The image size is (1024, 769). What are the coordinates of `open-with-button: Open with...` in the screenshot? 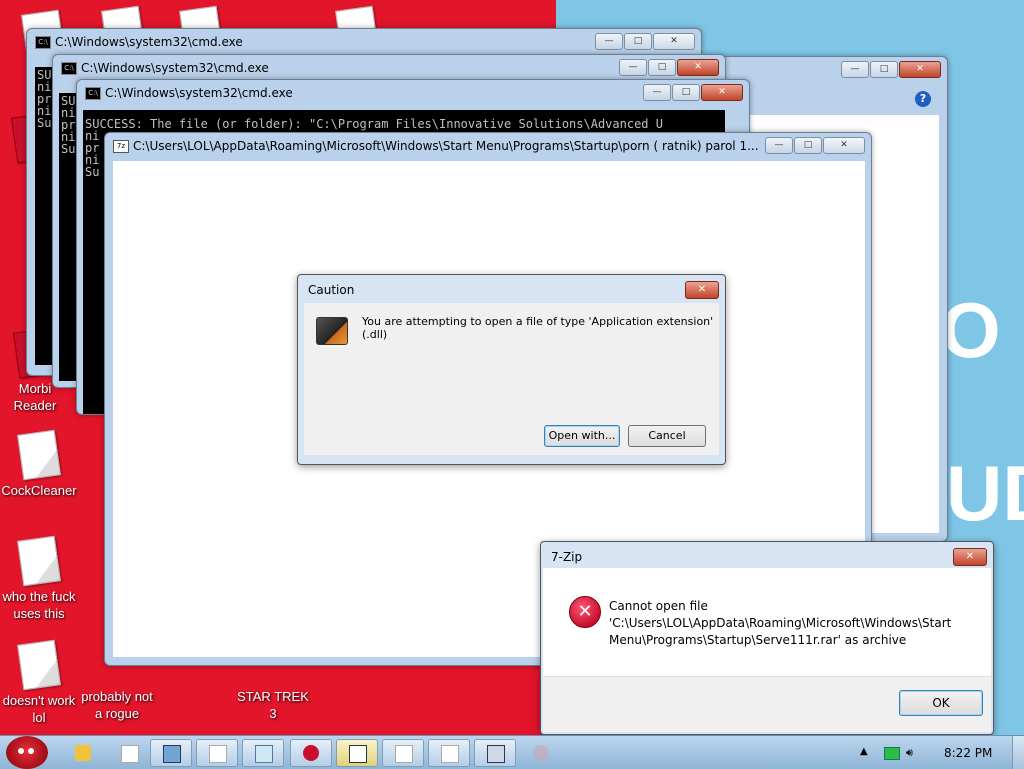 It's located at (582, 436).